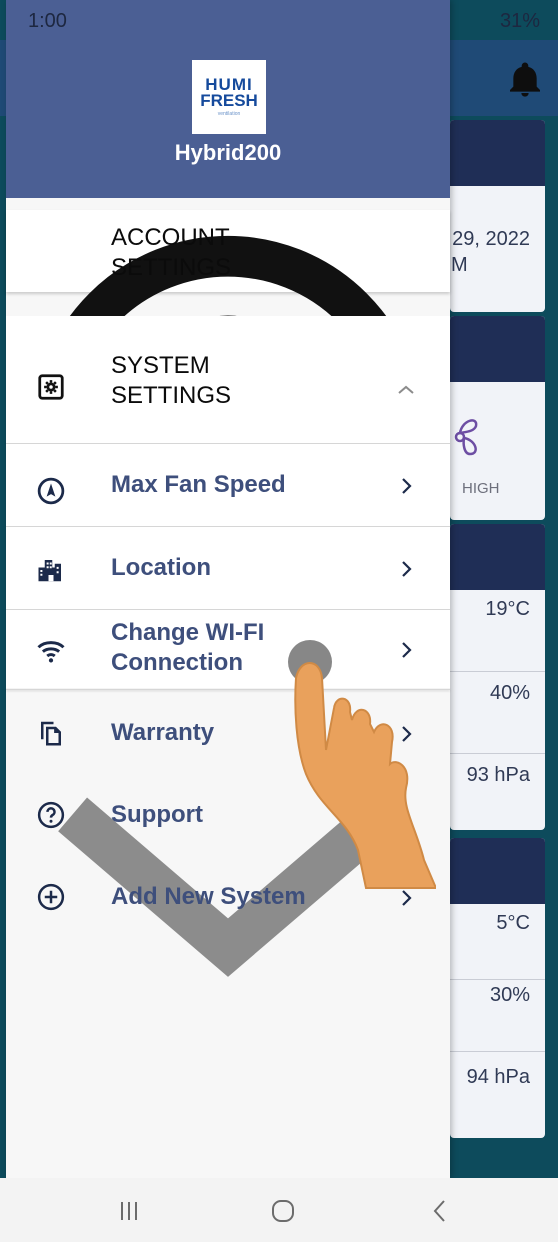 This screenshot has width=558, height=1242. Describe the element at coordinates (513, 923) in the screenshot. I see `outdoor-temp: 5°C` at that location.